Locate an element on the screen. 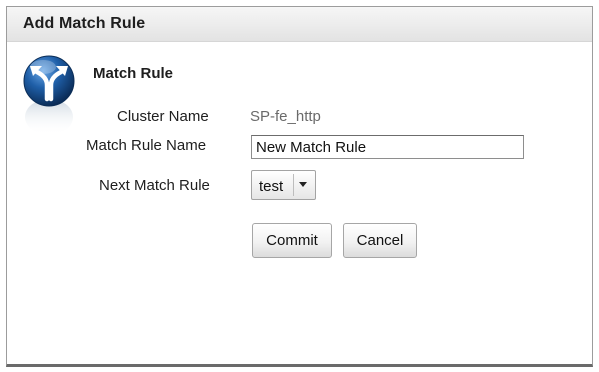  match-rule-name-field is located at coordinates (387, 147).